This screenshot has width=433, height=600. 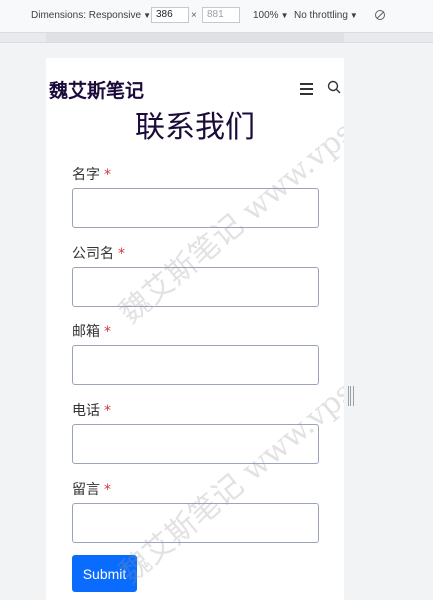 I want to click on page-title: 联系我们, so click(x=195, y=127).